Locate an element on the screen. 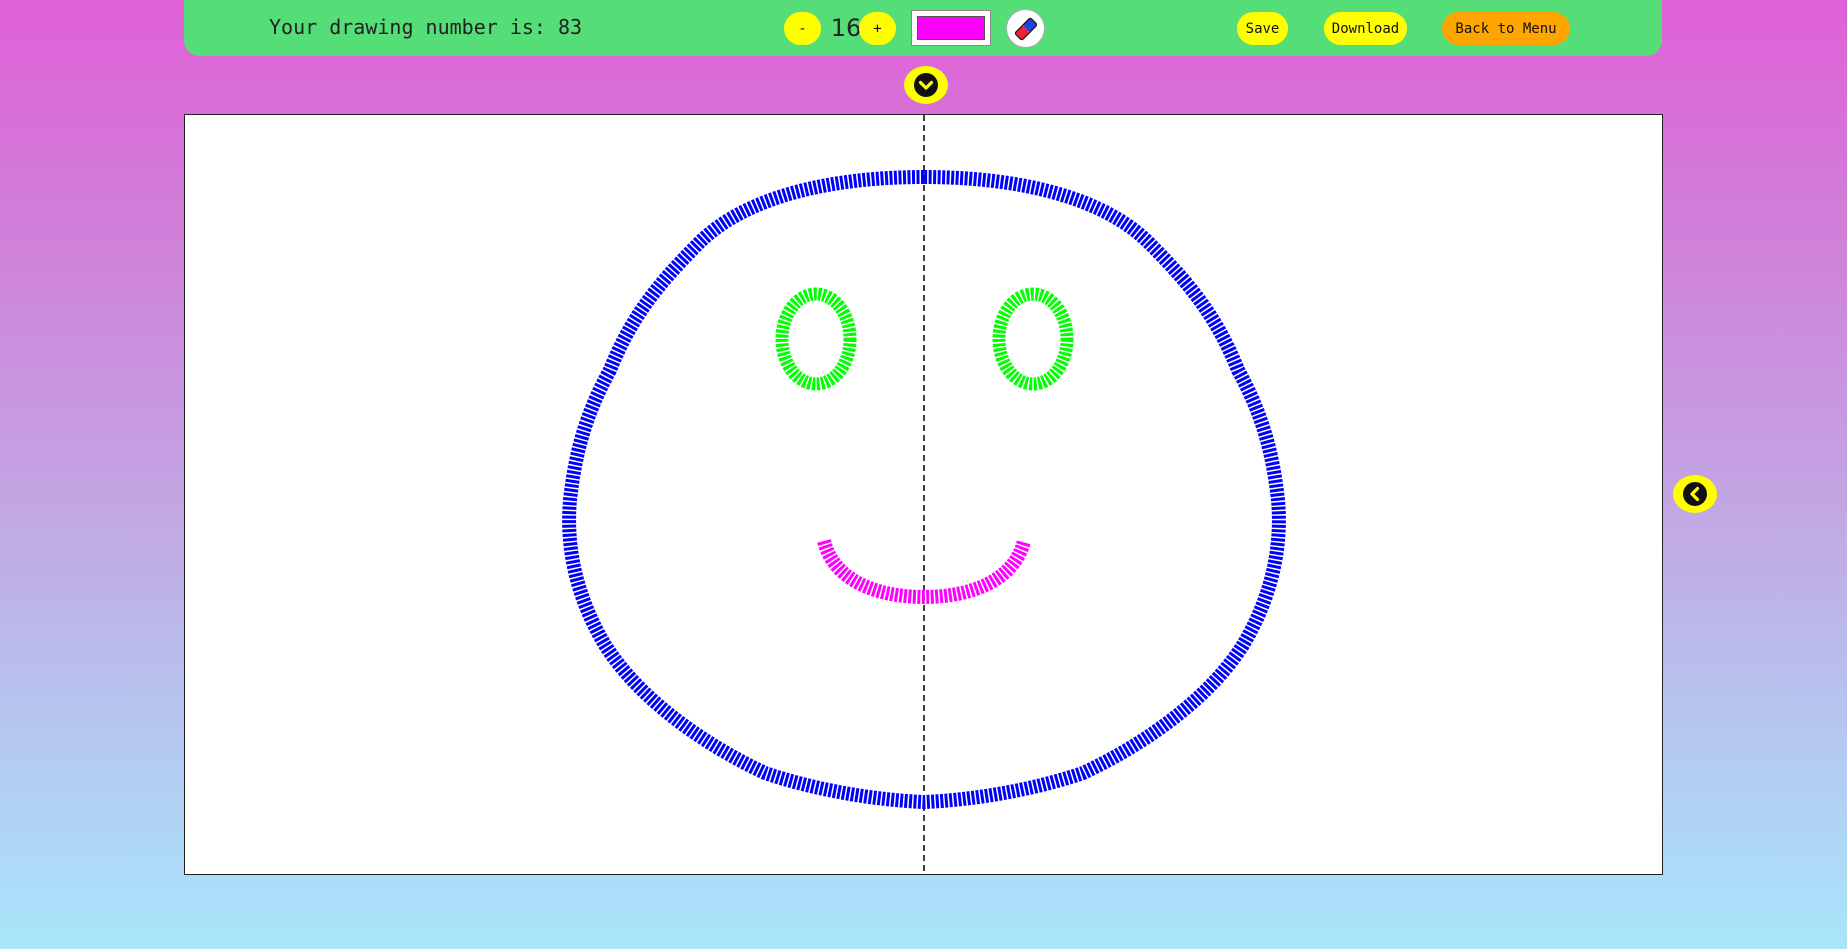  toggle-toolbar-button is located at coordinates (926, 85).